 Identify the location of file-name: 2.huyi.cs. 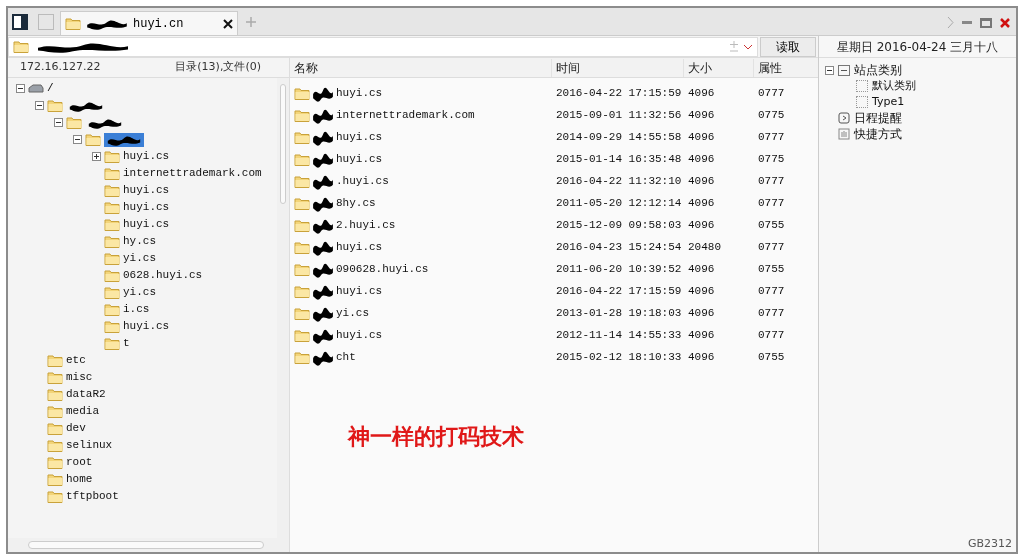
(366, 225).